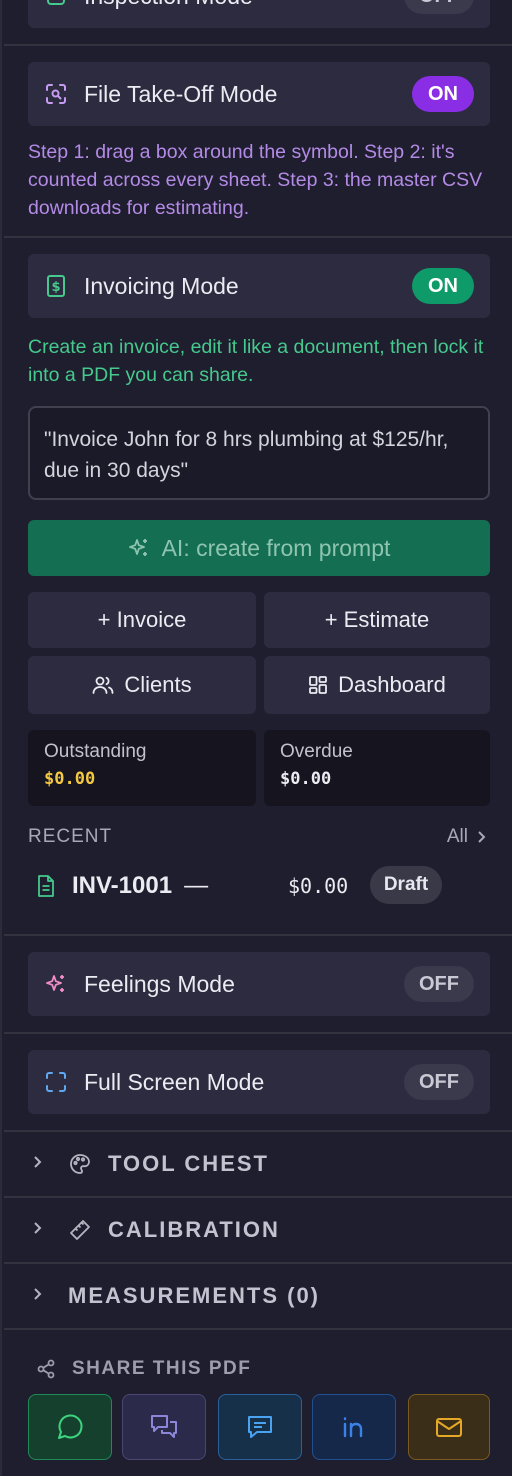 The width and height of the screenshot is (512, 1476). I want to click on share-linkedin-button, so click(354, 1427).